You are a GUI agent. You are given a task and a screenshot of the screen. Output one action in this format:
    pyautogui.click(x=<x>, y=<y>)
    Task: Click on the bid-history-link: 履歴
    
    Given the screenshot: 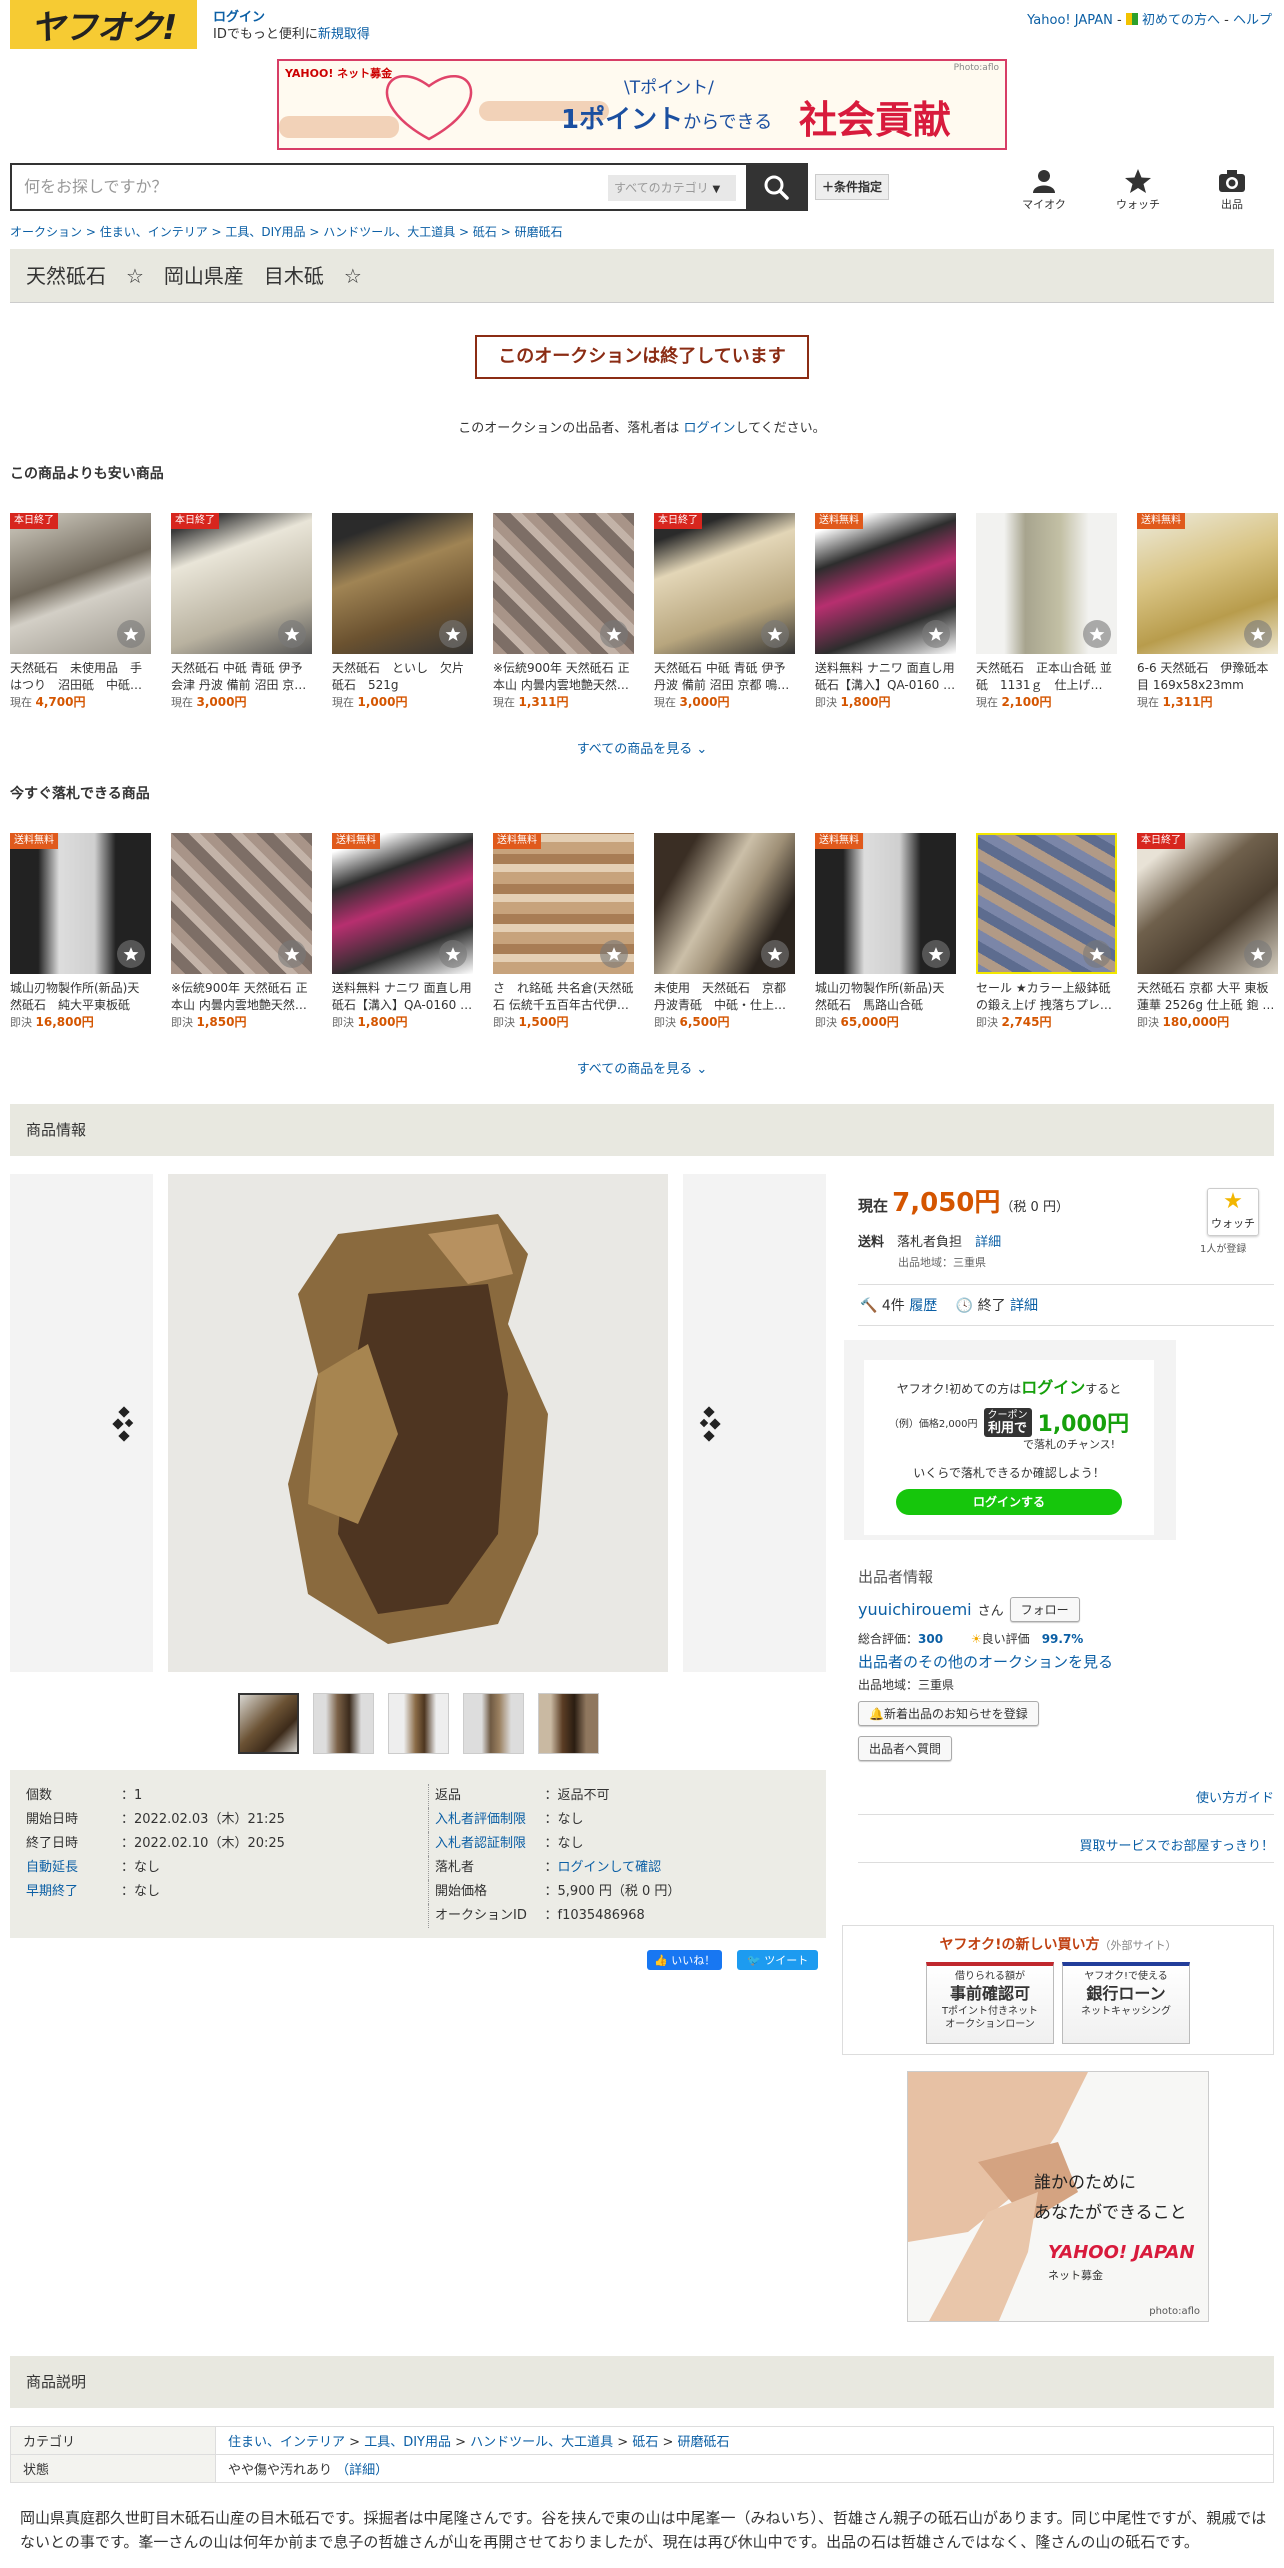 What is the action you would take?
    pyautogui.click(x=923, y=1306)
    